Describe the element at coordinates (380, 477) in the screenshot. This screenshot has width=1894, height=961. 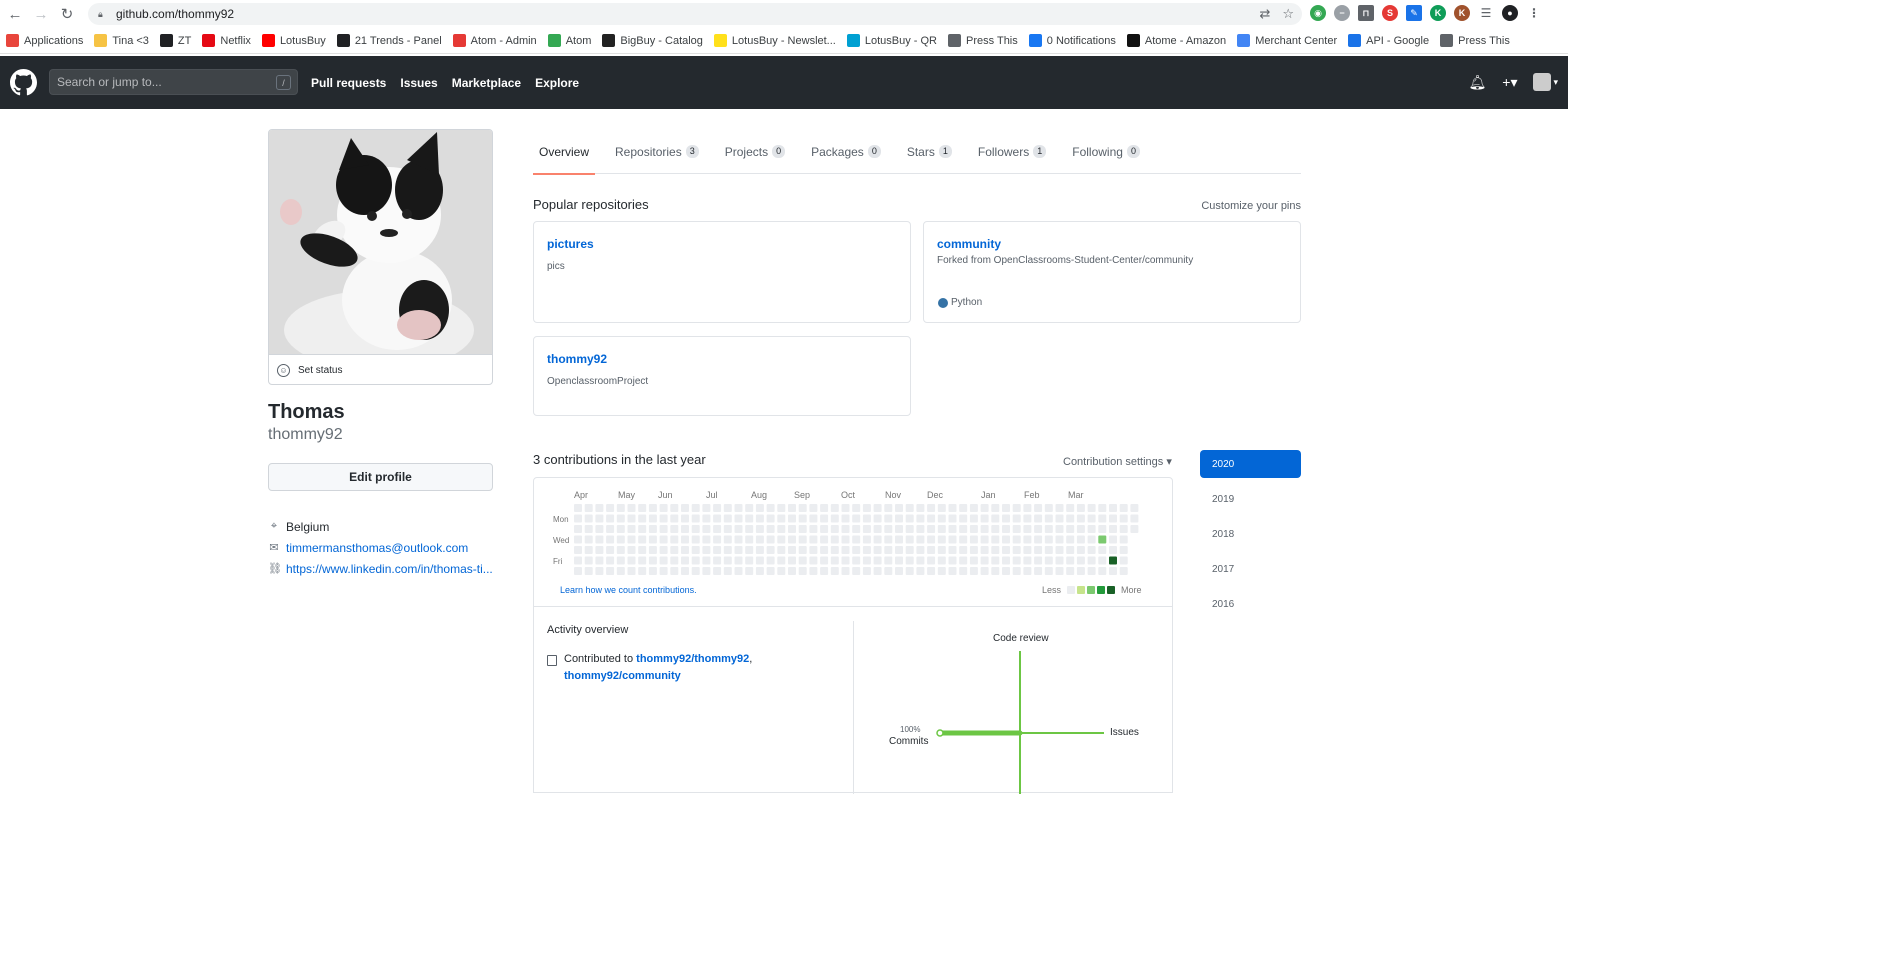
I see `edit-profile-button: Edit profile` at that location.